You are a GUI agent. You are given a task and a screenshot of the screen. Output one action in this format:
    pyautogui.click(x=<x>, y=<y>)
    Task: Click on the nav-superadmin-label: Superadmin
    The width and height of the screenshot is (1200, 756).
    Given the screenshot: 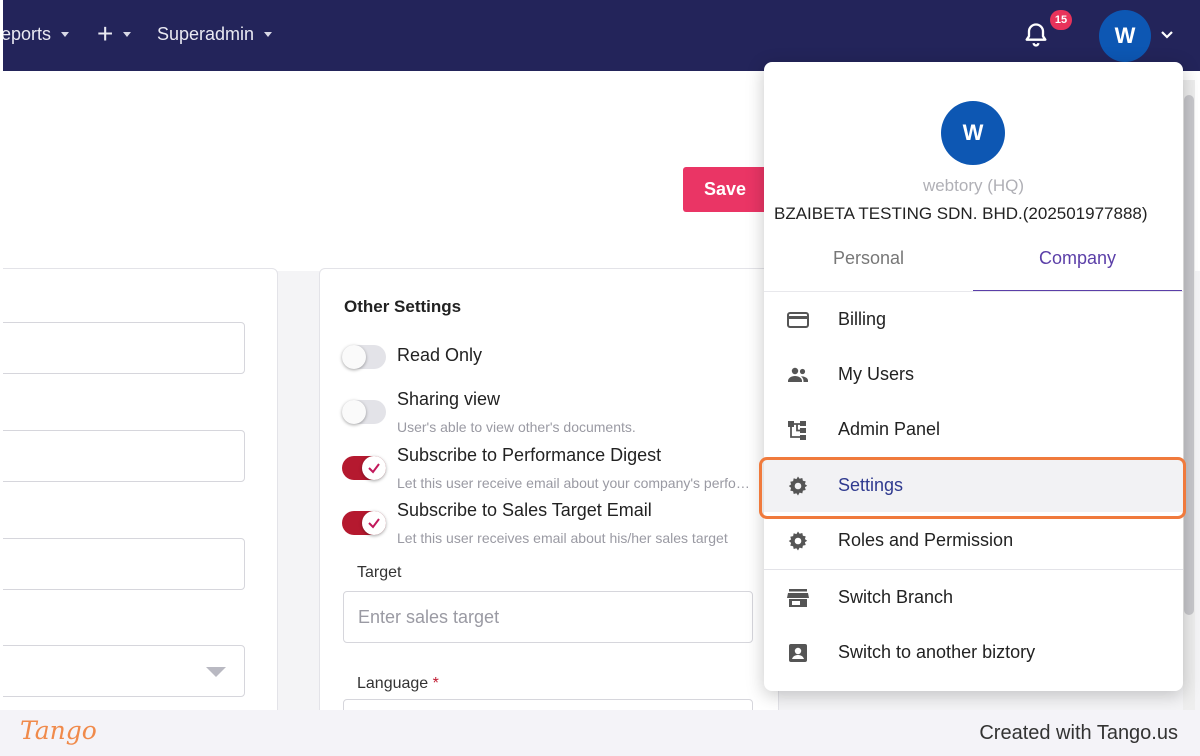 What is the action you would take?
    pyautogui.click(x=206, y=34)
    